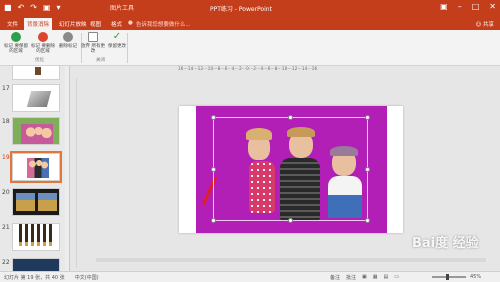  What do you see at coordinates (290, 169) in the screenshot?
I see `keep-area-frame` at bounding box center [290, 169].